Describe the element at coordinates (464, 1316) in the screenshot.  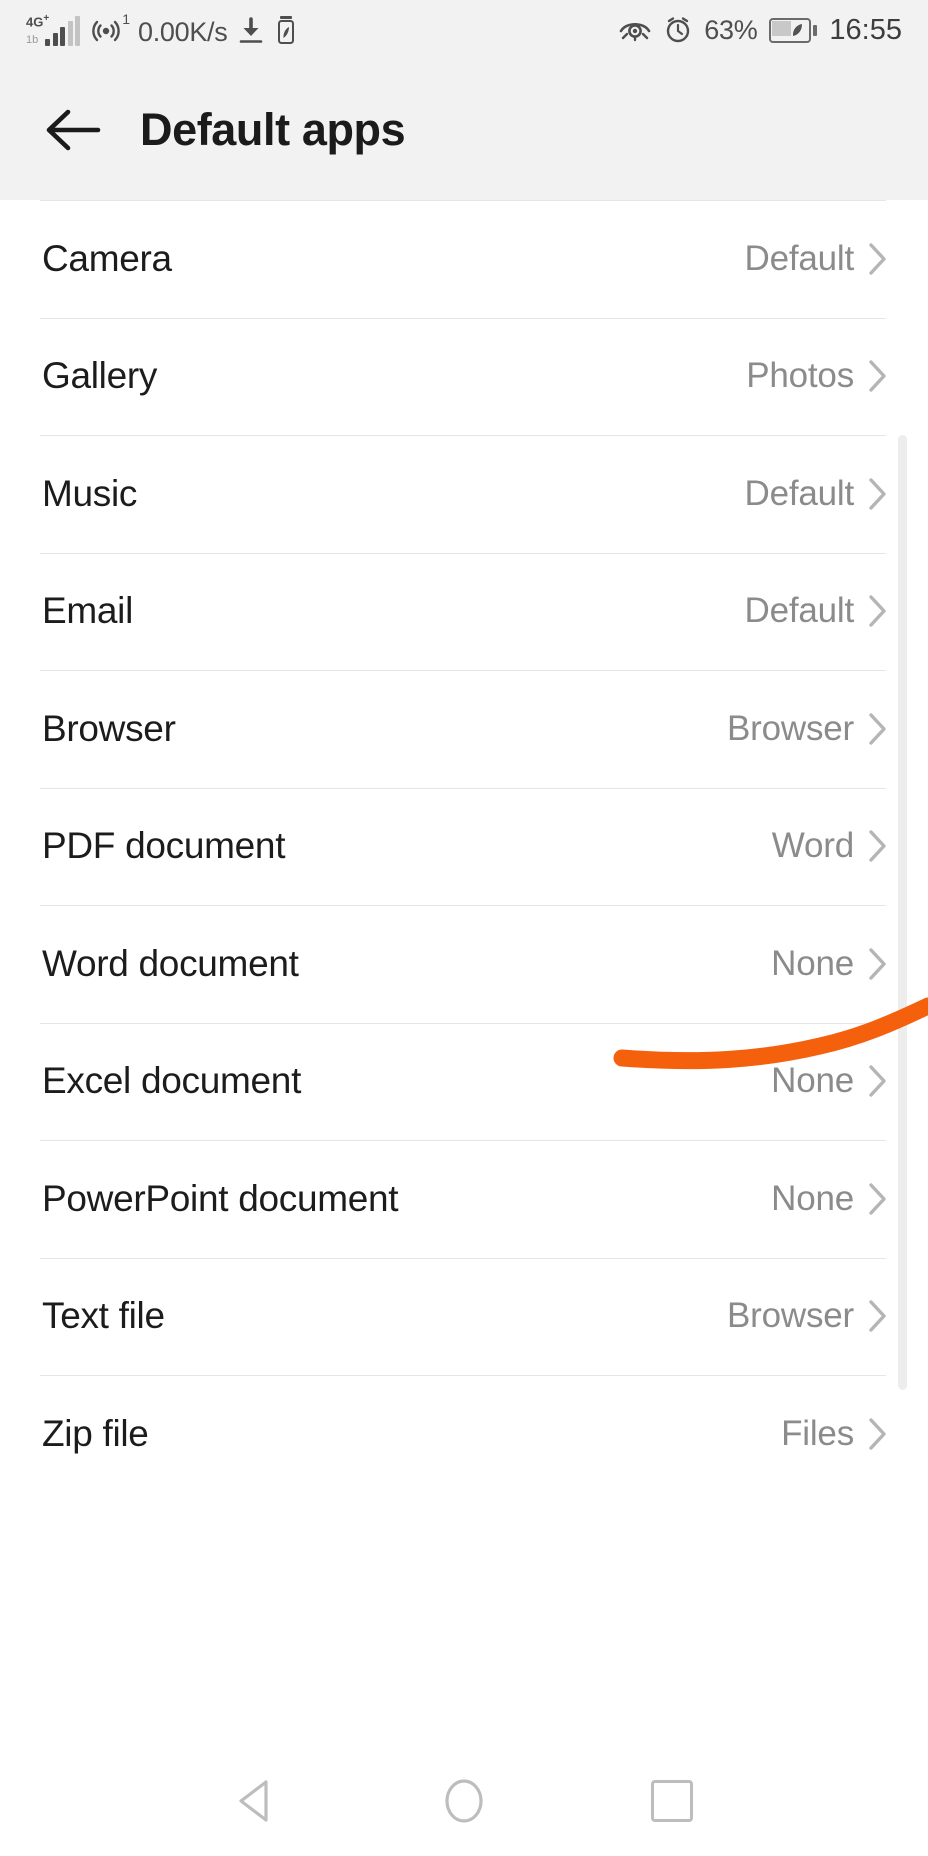
I see `list-item: Text file Browser` at that location.